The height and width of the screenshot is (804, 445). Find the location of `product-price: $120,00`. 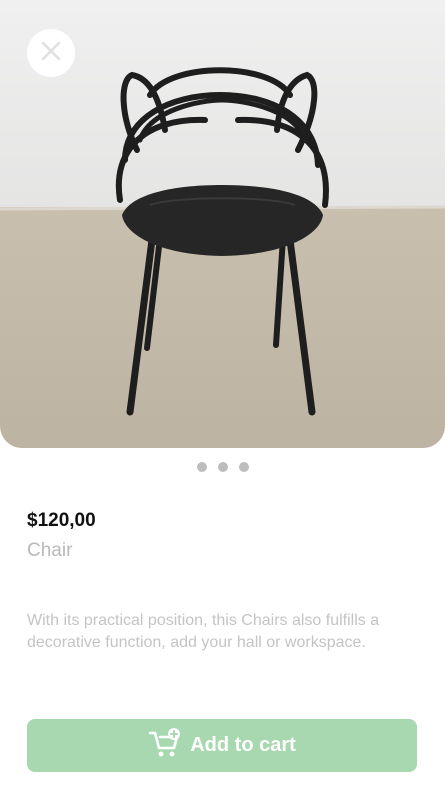

product-price: $120,00 is located at coordinates (61, 520).